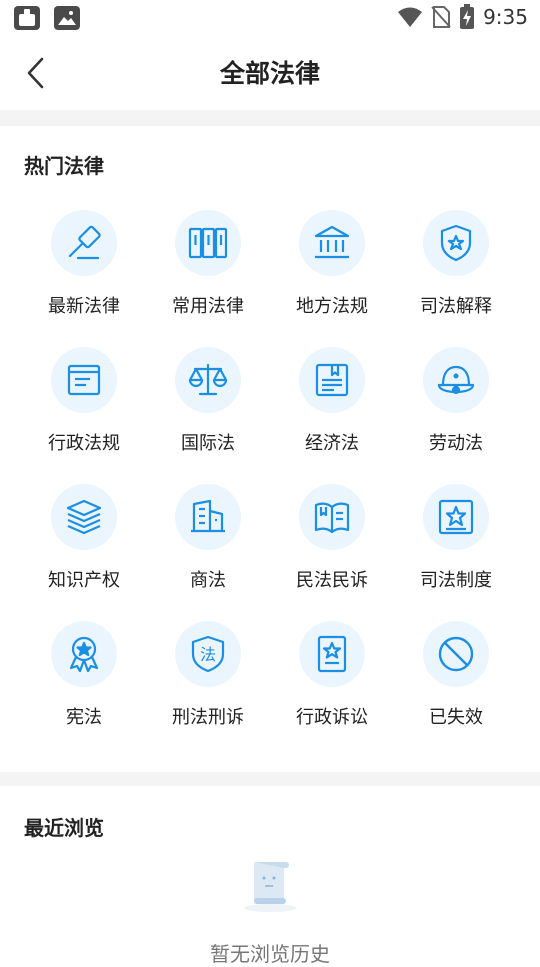  I want to click on law-item-economic: 经济法, so click(332, 401).